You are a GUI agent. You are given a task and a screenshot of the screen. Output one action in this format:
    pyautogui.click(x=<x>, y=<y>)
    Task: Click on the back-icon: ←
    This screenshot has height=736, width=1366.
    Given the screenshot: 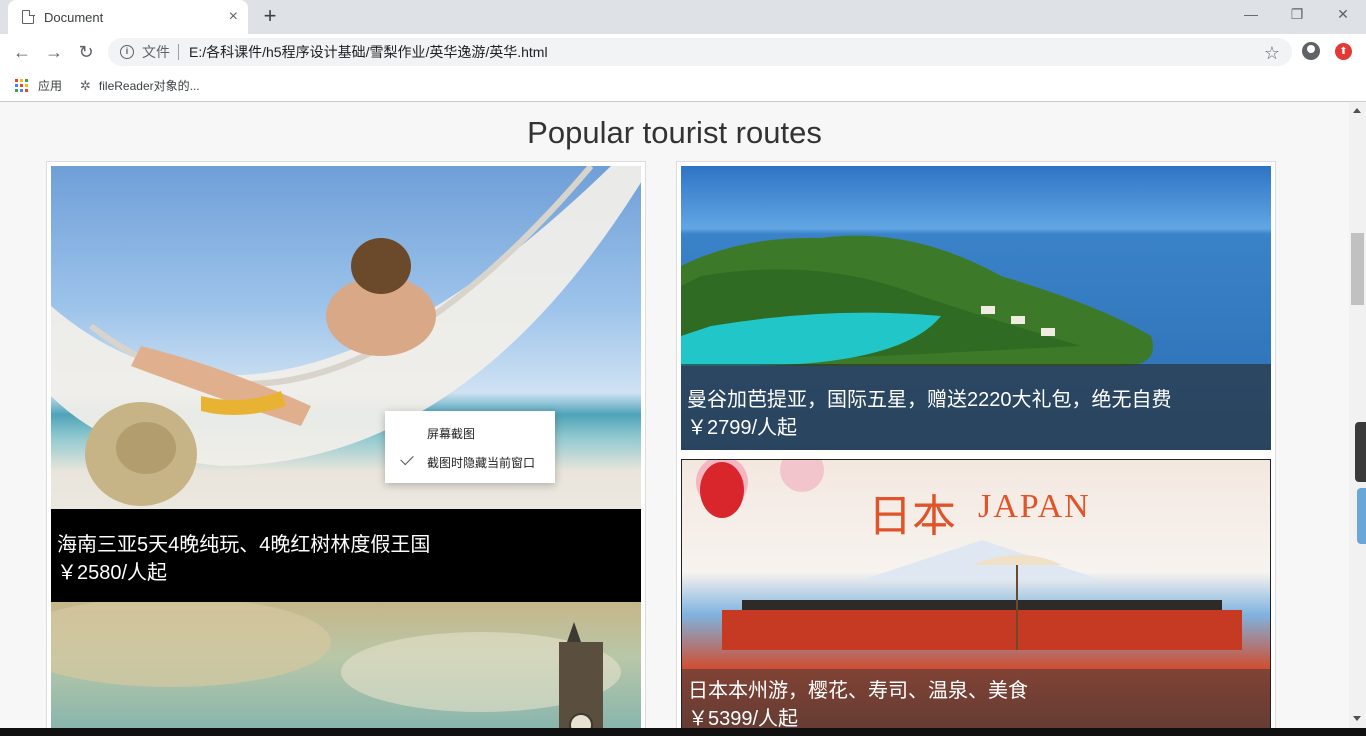 What is the action you would take?
    pyautogui.click(x=22, y=52)
    